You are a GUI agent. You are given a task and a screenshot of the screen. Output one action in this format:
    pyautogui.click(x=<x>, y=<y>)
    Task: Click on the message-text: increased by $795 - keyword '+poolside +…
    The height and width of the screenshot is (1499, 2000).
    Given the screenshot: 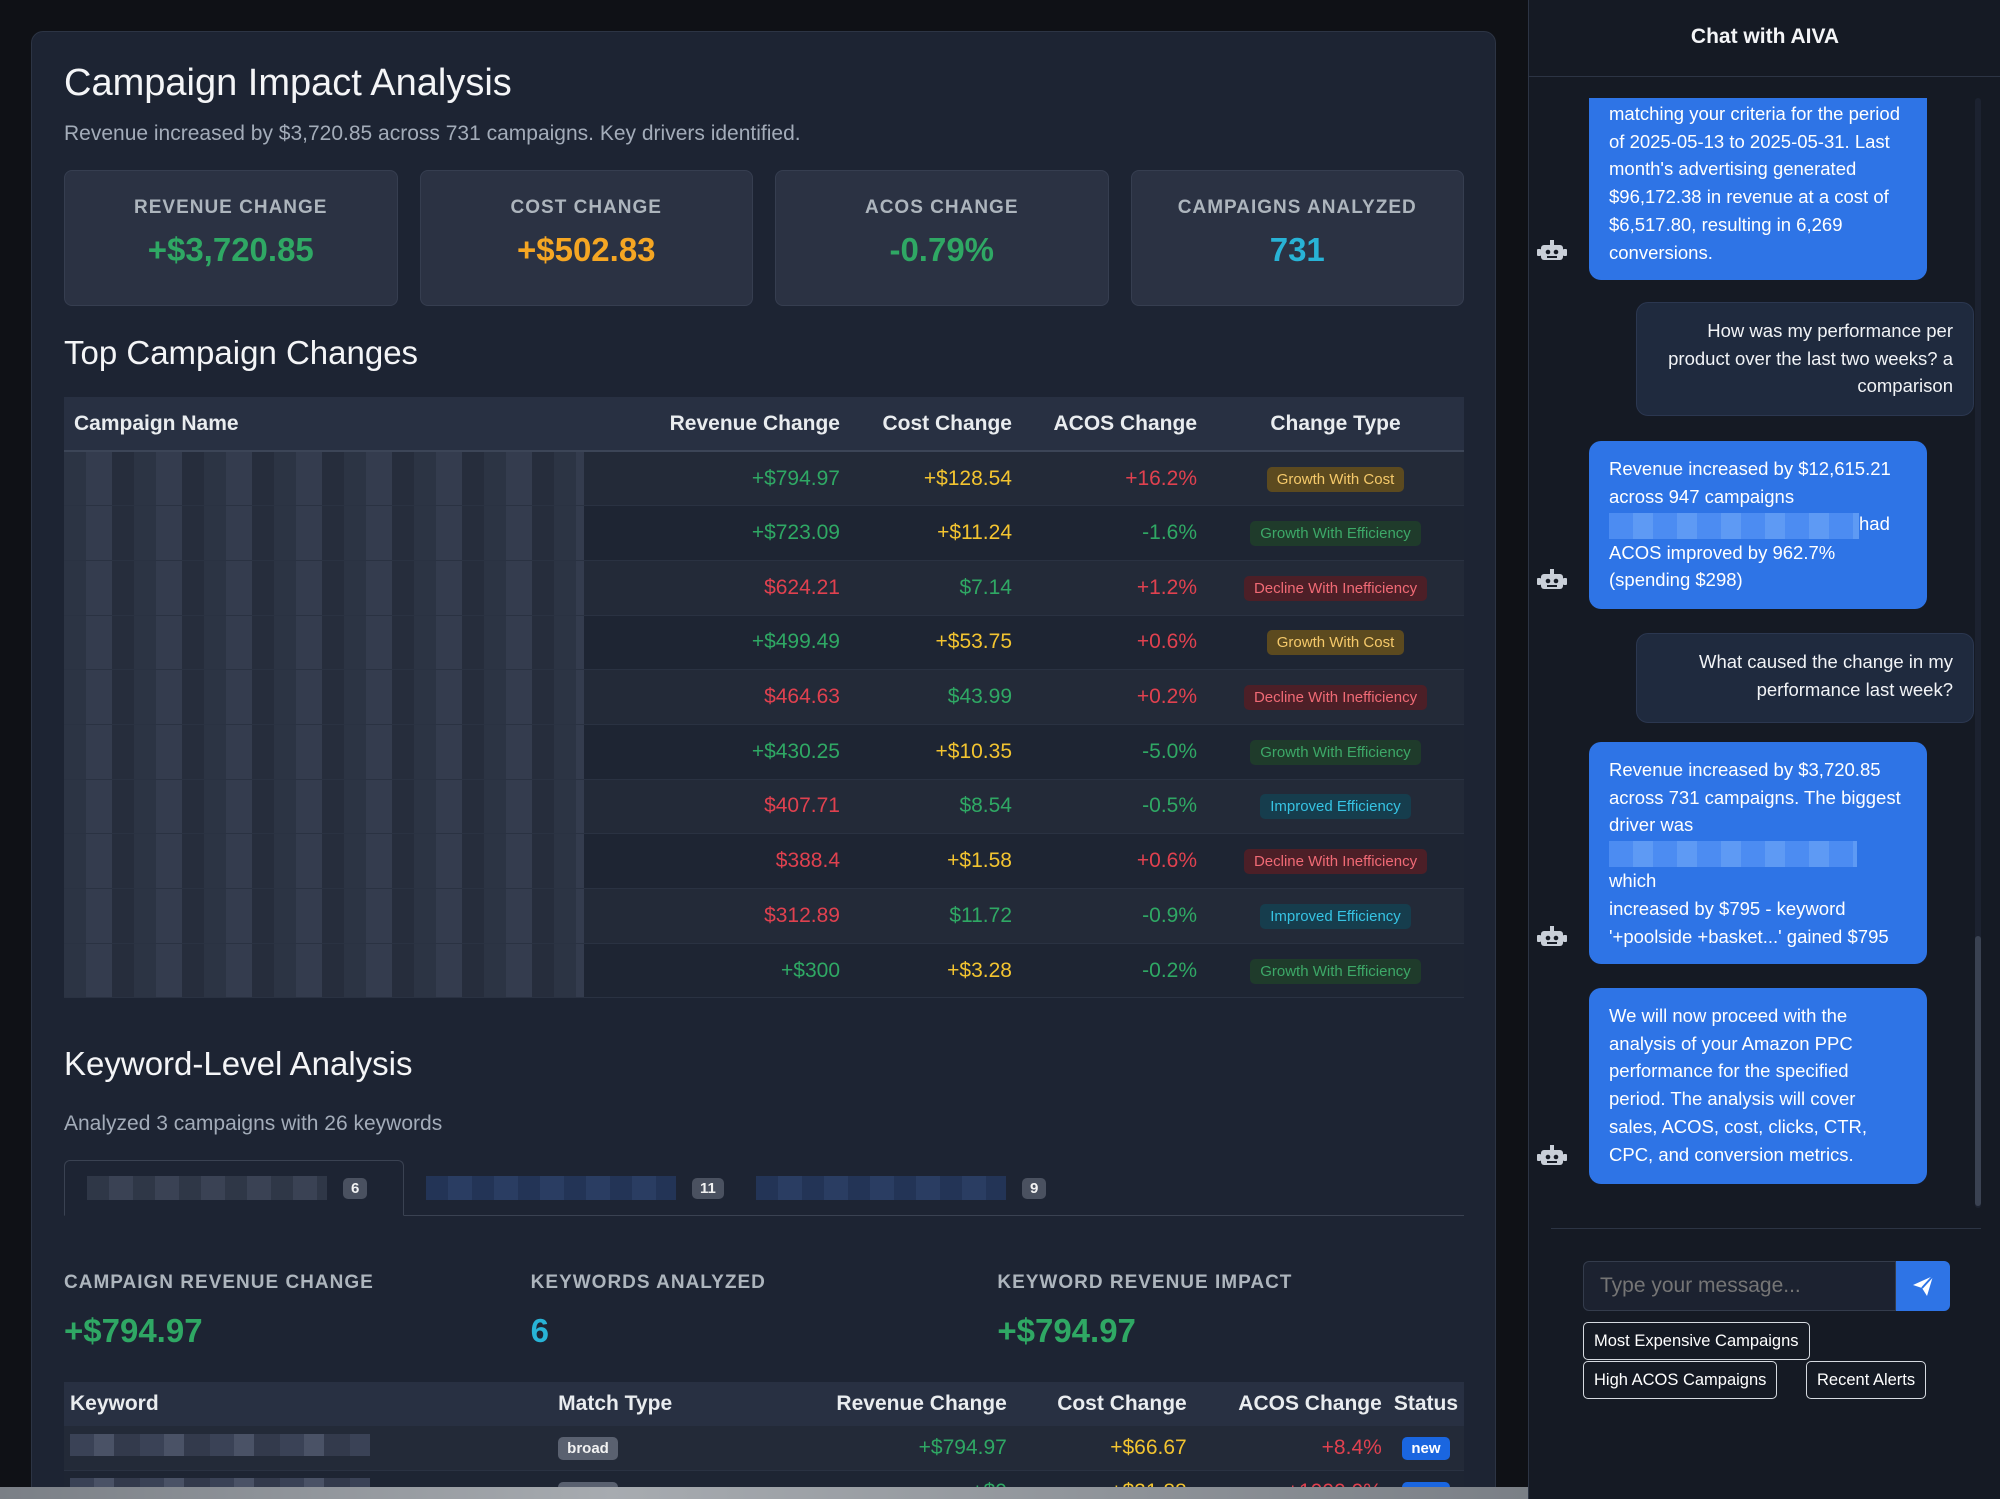 What is the action you would take?
    pyautogui.click(x=1749, y=922)
    